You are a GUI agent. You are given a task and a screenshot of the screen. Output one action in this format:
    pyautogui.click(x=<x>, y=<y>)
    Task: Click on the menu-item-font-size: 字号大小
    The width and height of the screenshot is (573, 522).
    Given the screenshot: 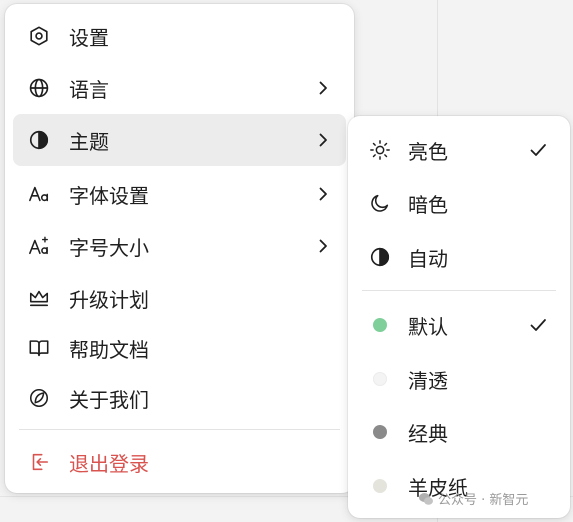 What is the action you would take?
    pyautogui.click(x=179, y=246)
    